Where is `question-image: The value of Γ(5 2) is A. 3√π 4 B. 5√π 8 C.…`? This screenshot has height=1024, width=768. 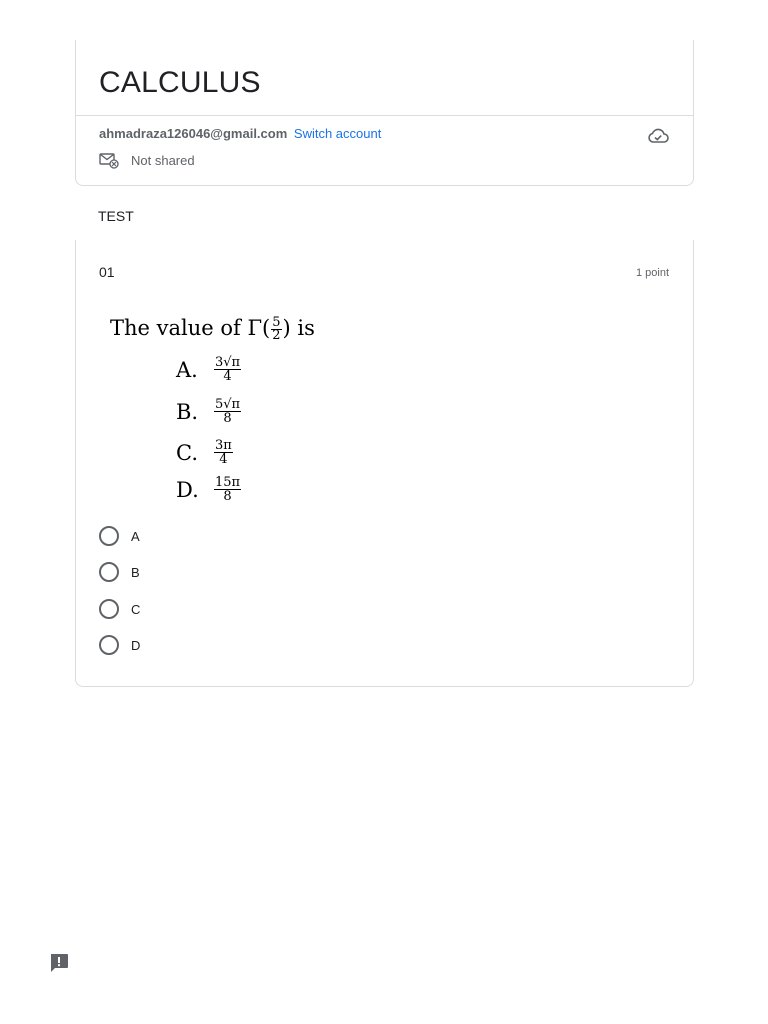
question-image: The value of Γ(5 2) is A. 3√π 4 B. 5√π 8 C.… is located at coordinates (230, 412).